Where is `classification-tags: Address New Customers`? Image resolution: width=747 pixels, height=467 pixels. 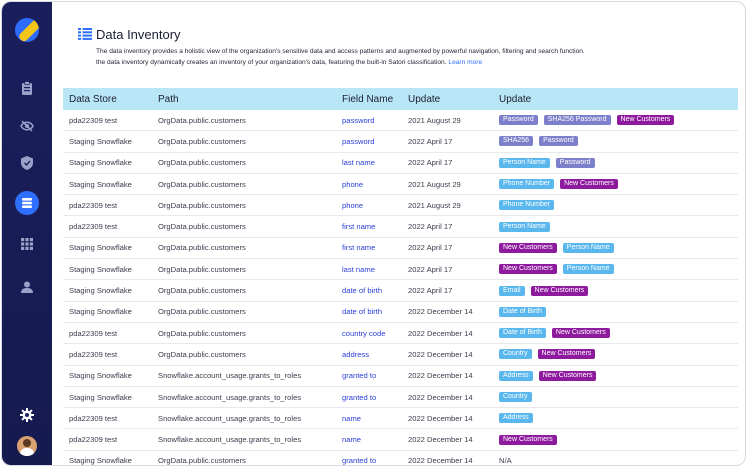 classification-tags: Address New Customers is located at coordinates (618, 375).